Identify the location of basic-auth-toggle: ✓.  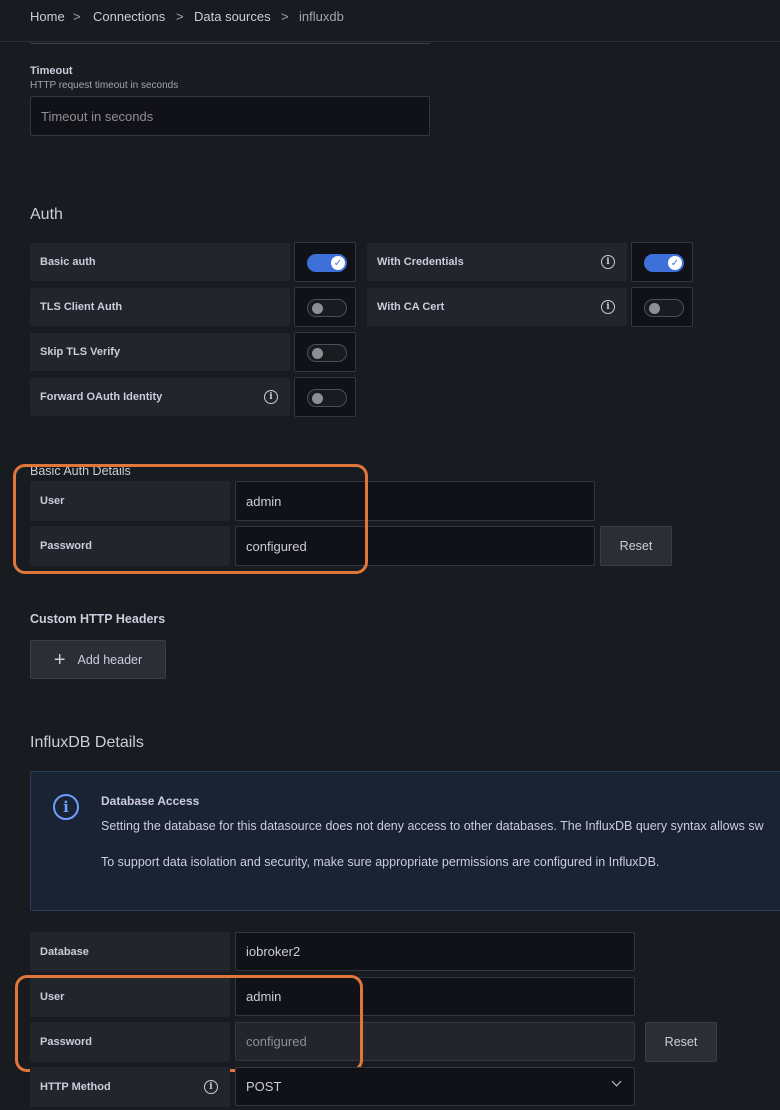
(327, 263).